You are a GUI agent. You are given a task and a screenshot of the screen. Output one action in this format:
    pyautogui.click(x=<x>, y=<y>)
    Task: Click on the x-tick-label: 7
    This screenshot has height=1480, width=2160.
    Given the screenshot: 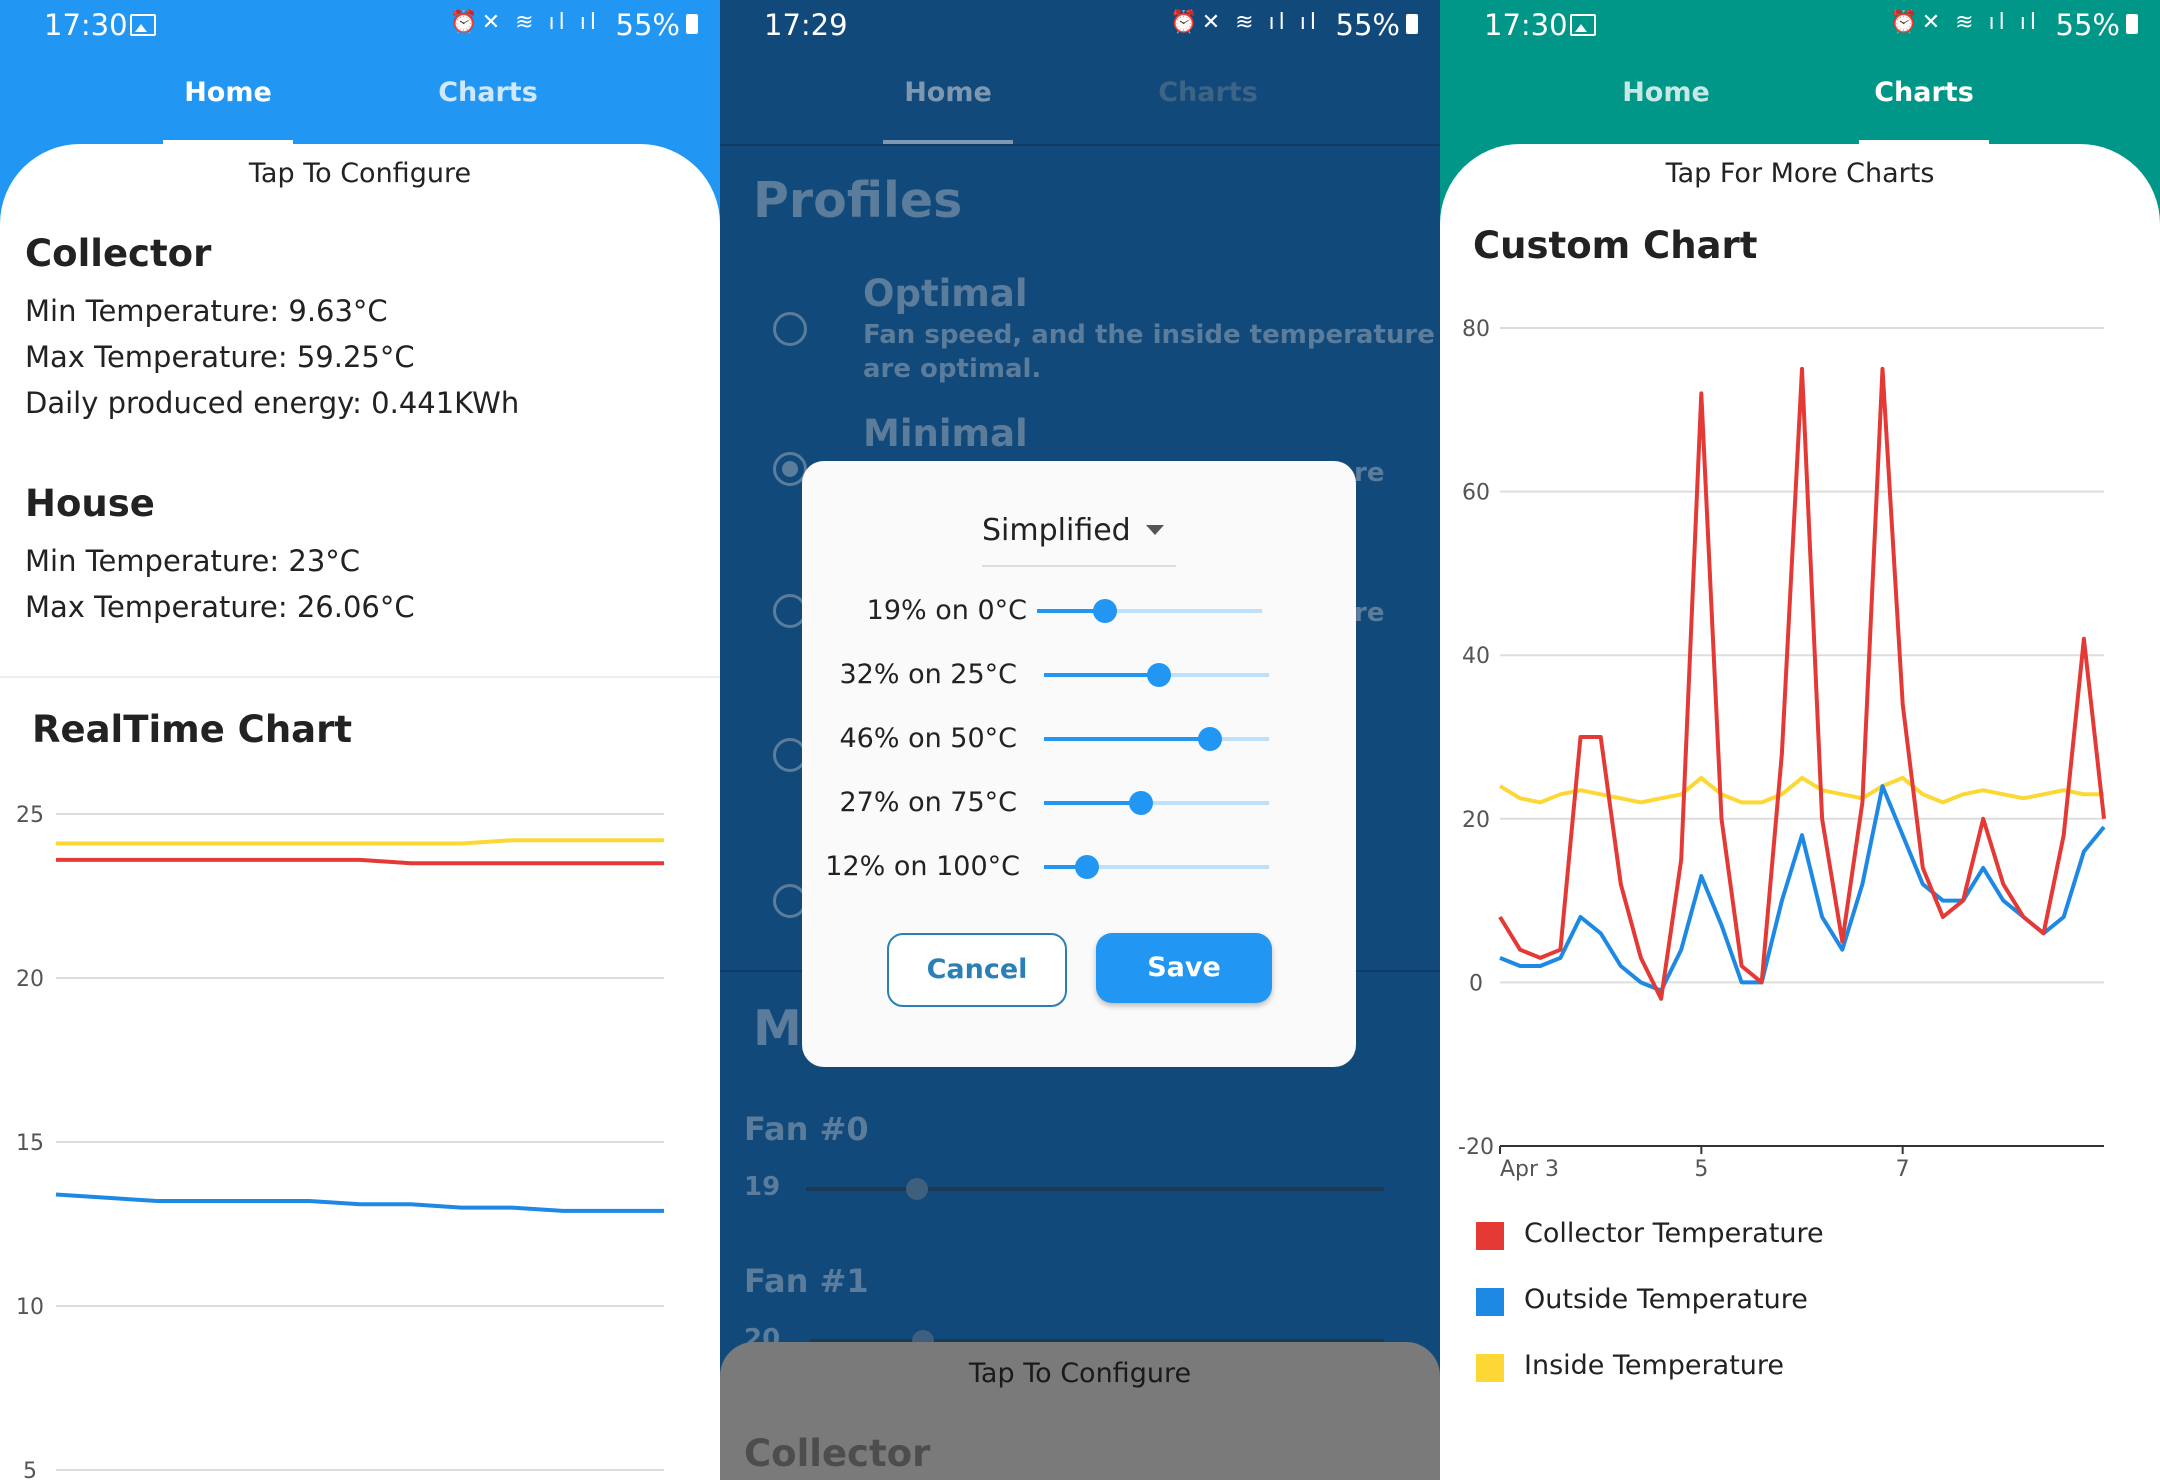 What is the action you would take?
    pyautogui.click(x=1903, y=1169)
    